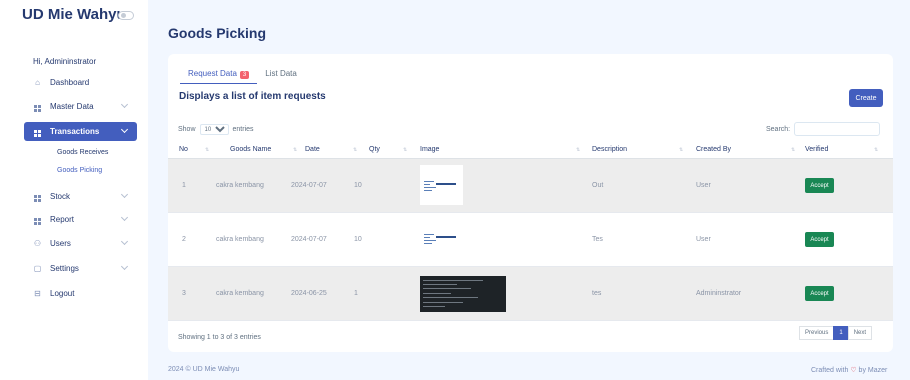 Image resolution: width=910 pixels, height=380 pixels. I want to click on entries-length-control: Show 10 entries, so click(216, 129).